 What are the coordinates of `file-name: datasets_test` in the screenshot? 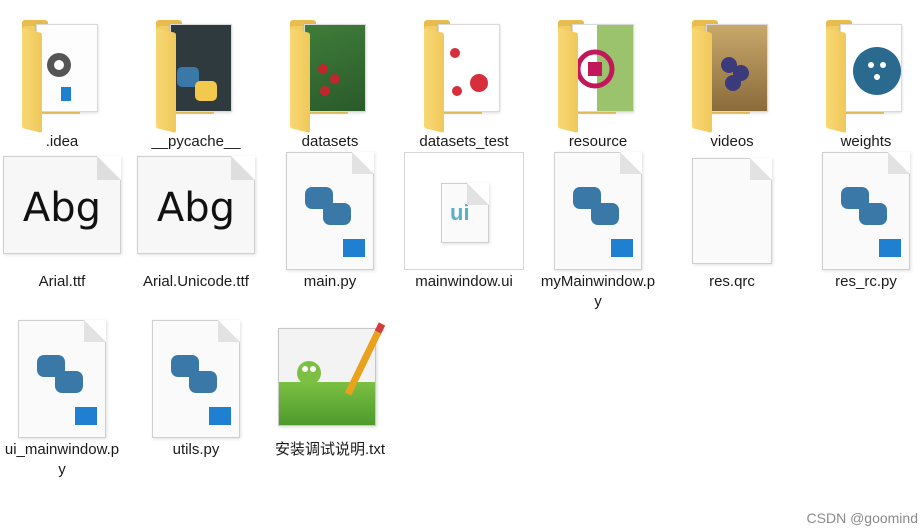 It's located at (464, 141).